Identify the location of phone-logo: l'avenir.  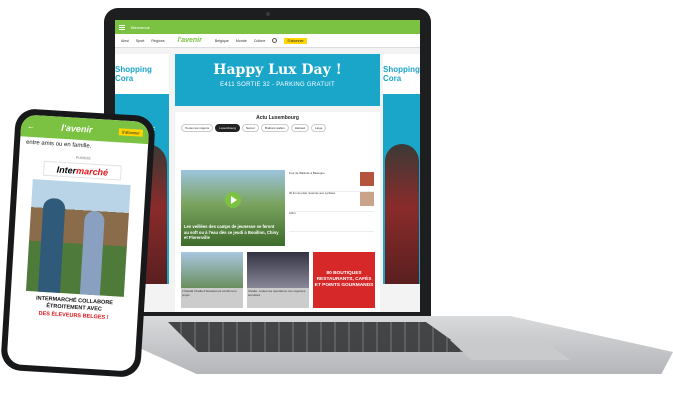
(77, 129).